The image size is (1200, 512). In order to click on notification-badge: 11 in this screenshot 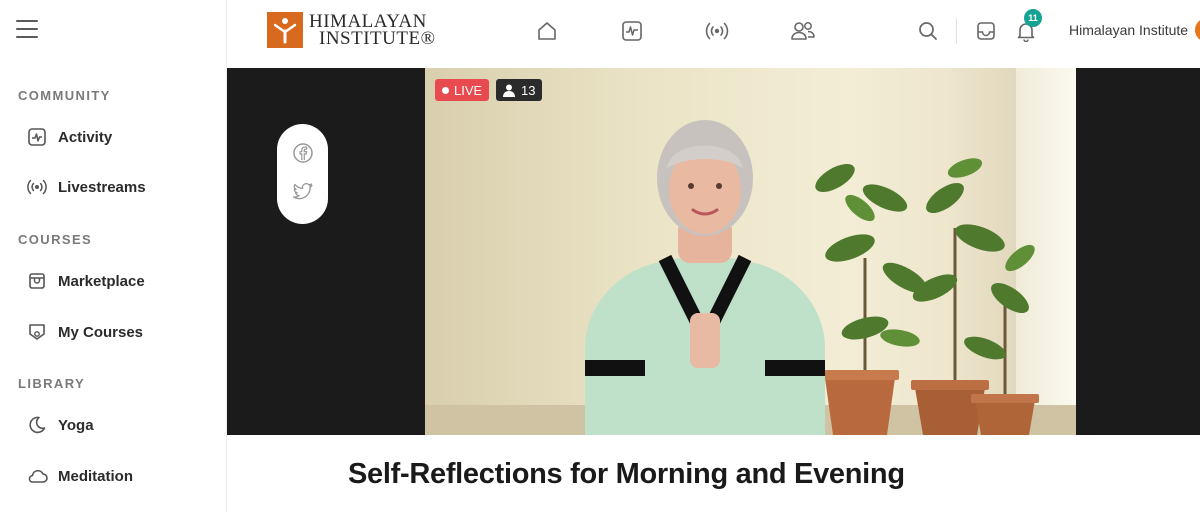, I will do `click(1033, 18)`.